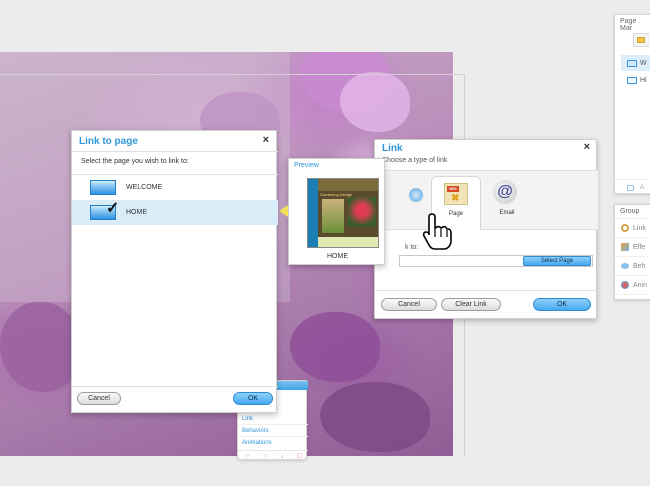 Image resolution: width=650 pixels, height=486 pixels. What do you see at coordinates (643, 80) in the screenshot?
I see `page-item-label: Hi` at bounding box center [643, 80].